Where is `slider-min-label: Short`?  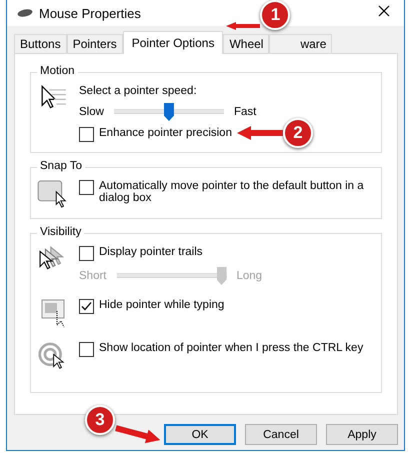 slider-min-label: Short is located at coordinates (92, 276).